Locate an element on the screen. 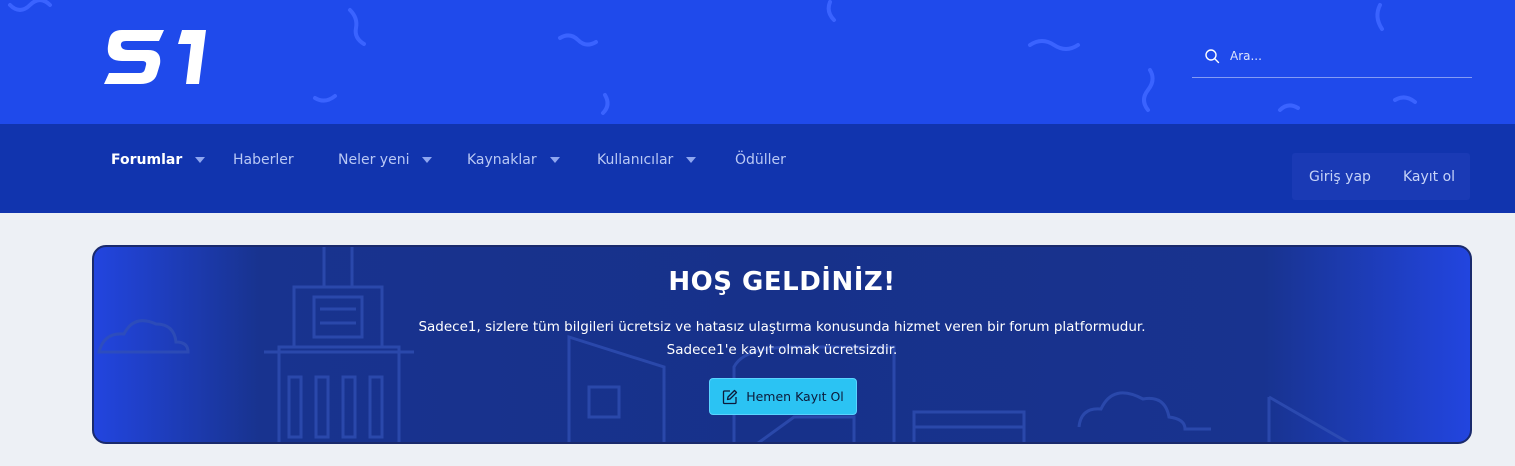  banner-subtext: Sadece1'e kayıt olmak ücretsizdir. is located at coordinates (782, 350).